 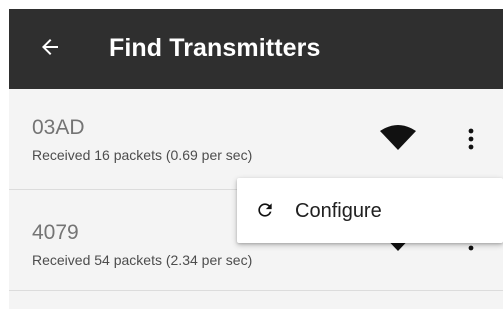 I want to click on transmitter-id: 03AD, so click(x=58, y=127).